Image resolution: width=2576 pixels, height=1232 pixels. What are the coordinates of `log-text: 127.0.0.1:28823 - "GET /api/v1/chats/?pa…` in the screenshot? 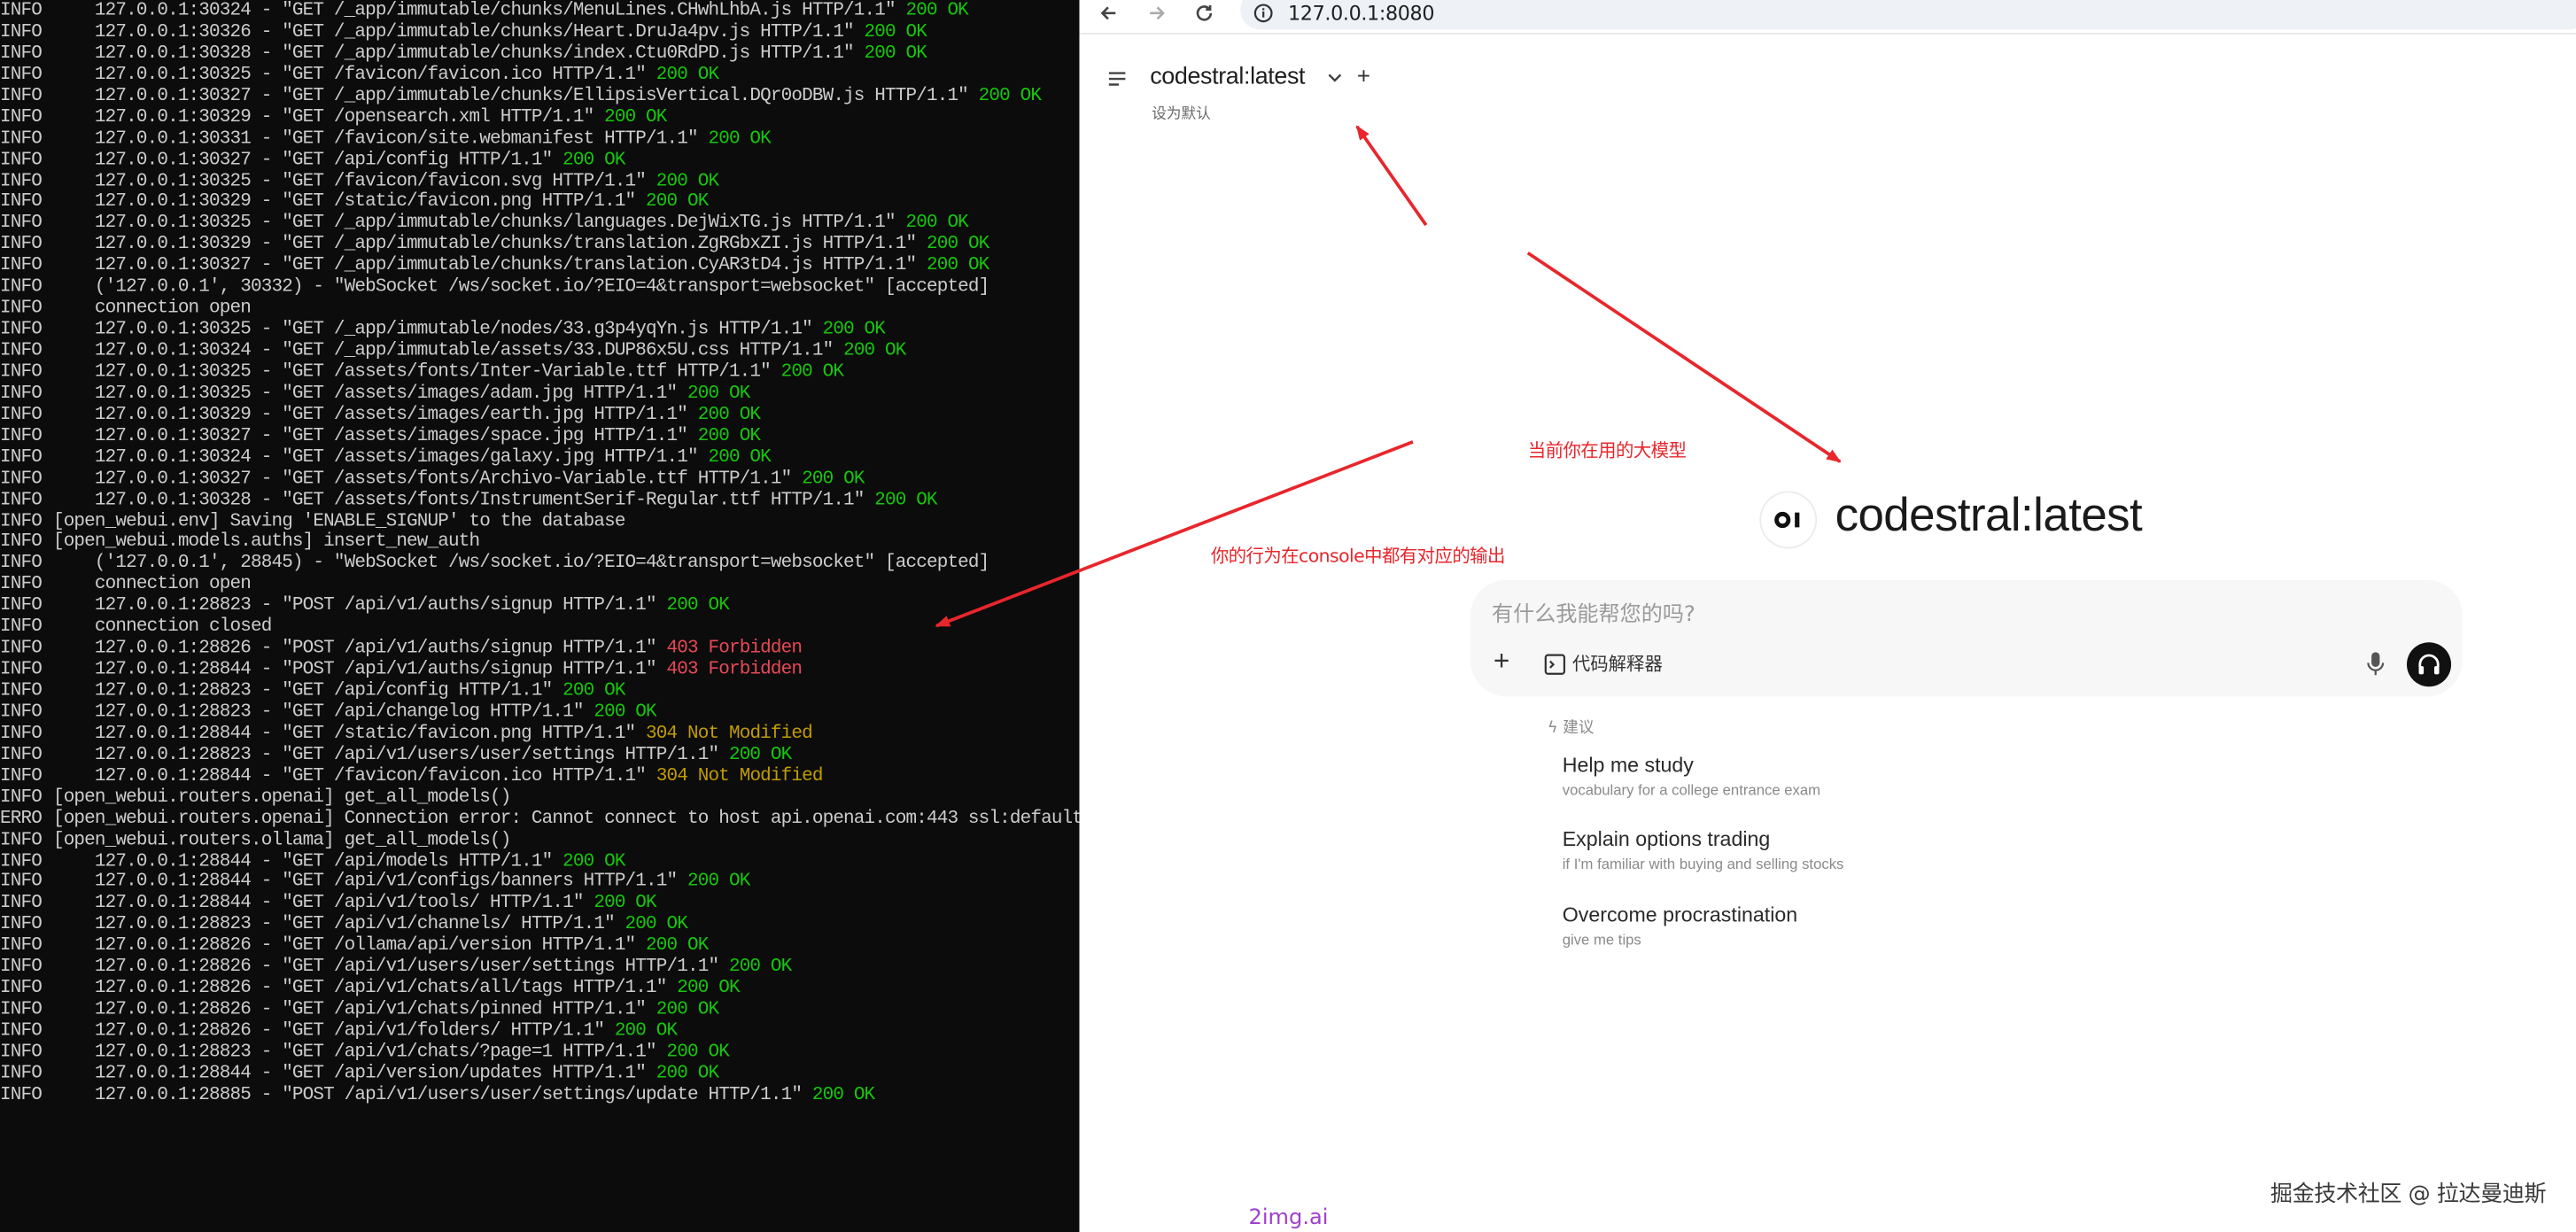 It's located at (355, 1052).